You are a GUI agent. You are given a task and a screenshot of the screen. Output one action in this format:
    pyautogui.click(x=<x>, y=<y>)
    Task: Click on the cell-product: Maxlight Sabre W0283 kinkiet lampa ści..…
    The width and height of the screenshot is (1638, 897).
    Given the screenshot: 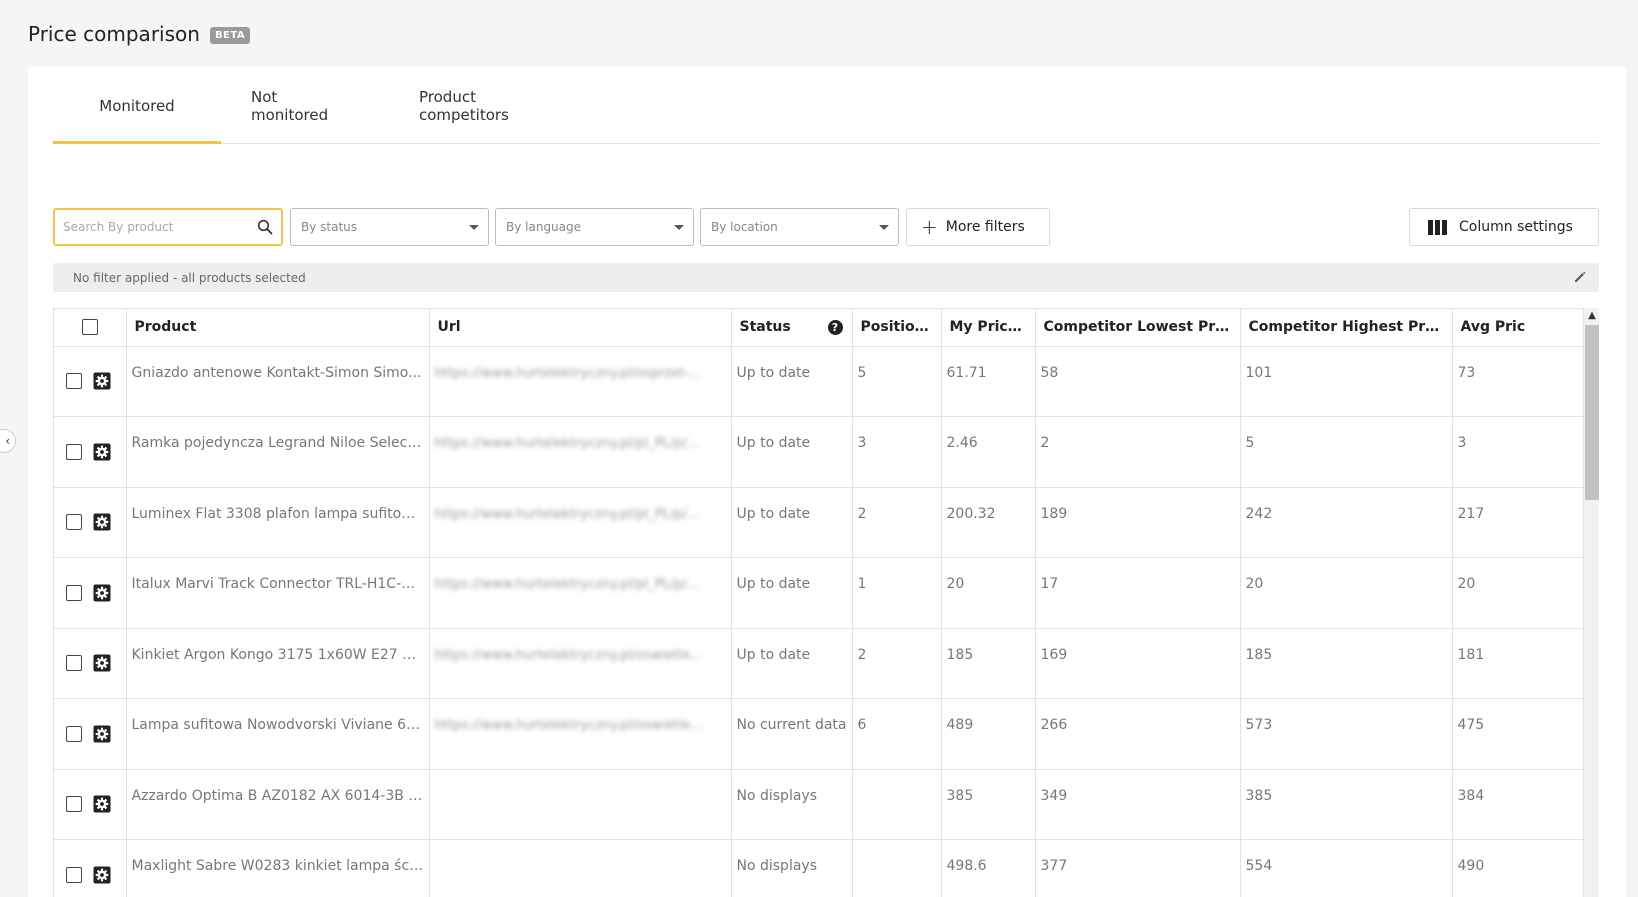 What is the action you would take?
    pyautogui.click(x=278, y=868)
    